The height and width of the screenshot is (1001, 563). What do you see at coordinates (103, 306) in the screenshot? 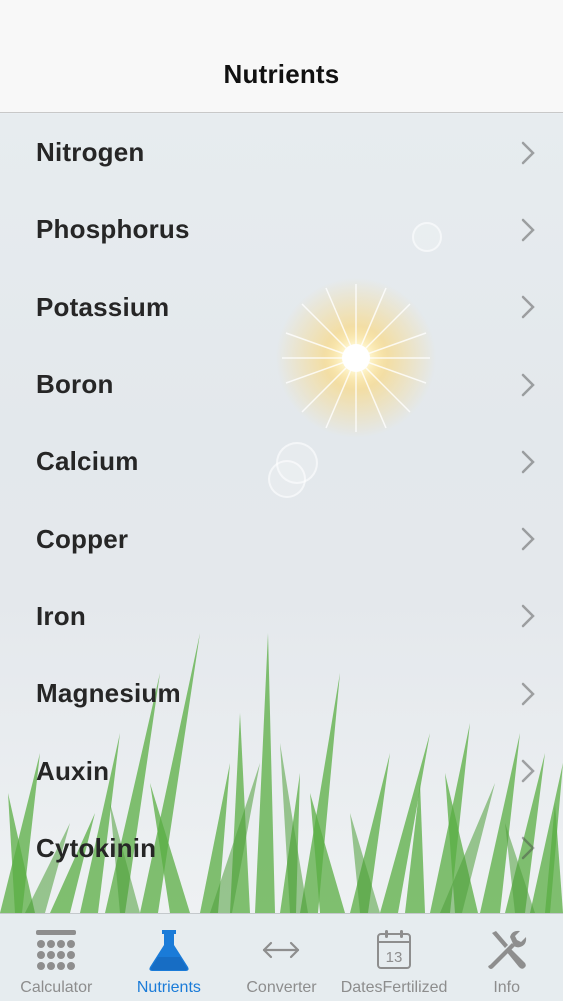
I see `list-item-label: Potassium` at bounding box center [103, 306].